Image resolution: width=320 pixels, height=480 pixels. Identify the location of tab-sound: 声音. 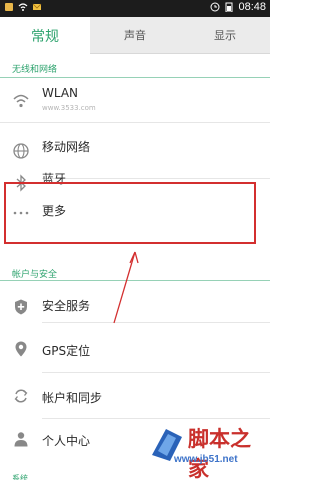
(135, 35).